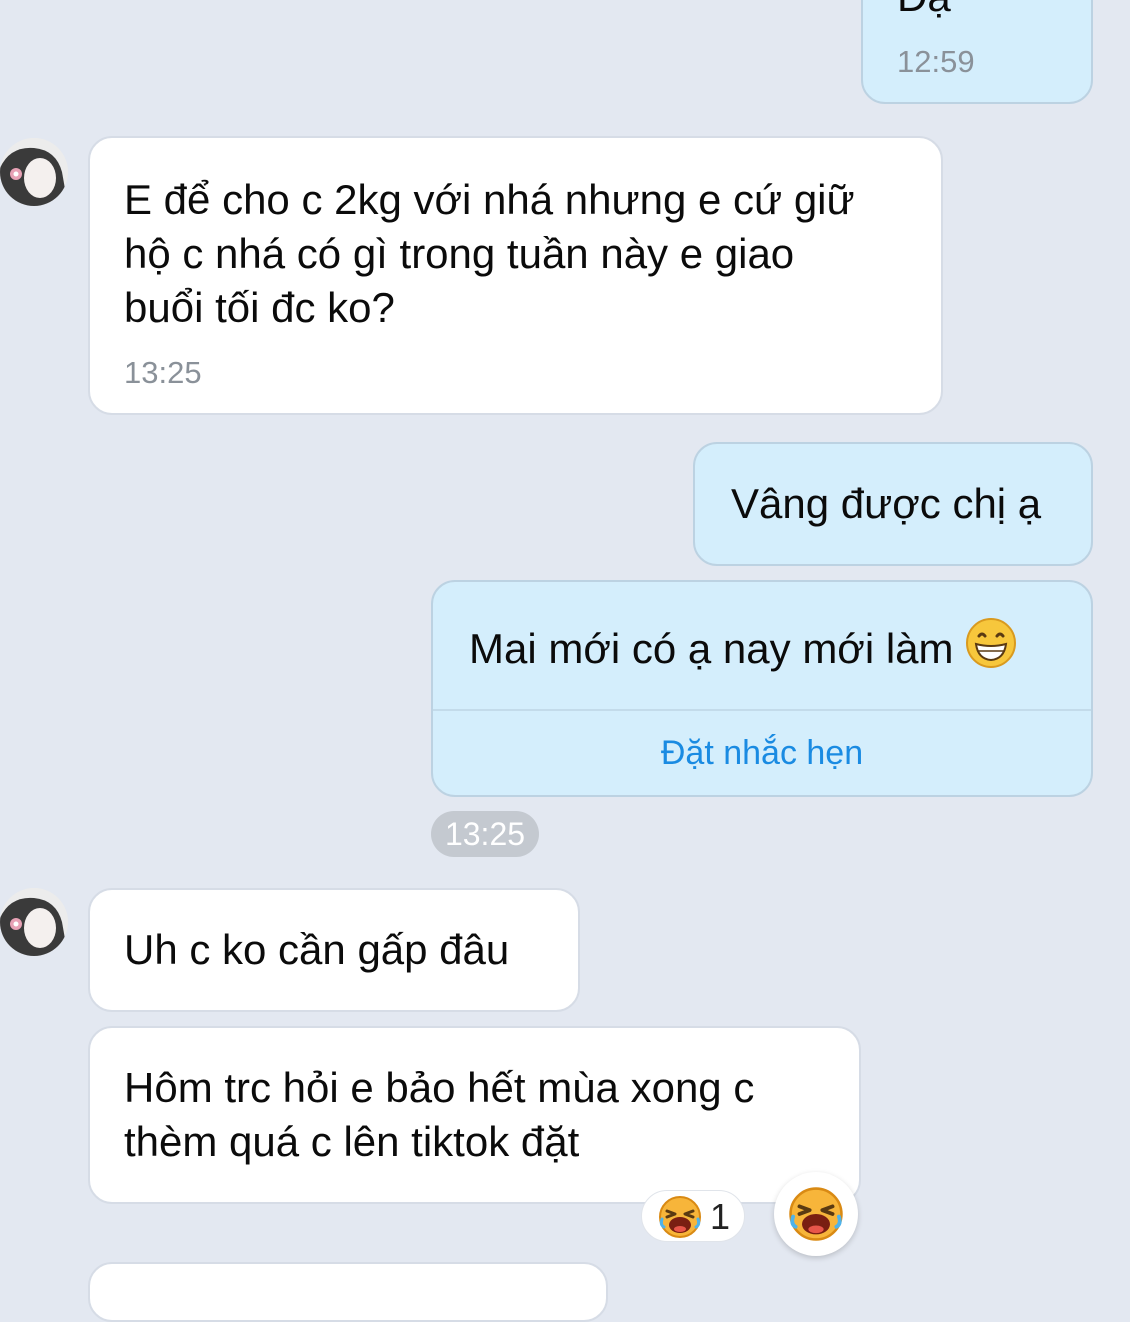  I want to click on message-timestamp: 13:25, so click(163, 372).